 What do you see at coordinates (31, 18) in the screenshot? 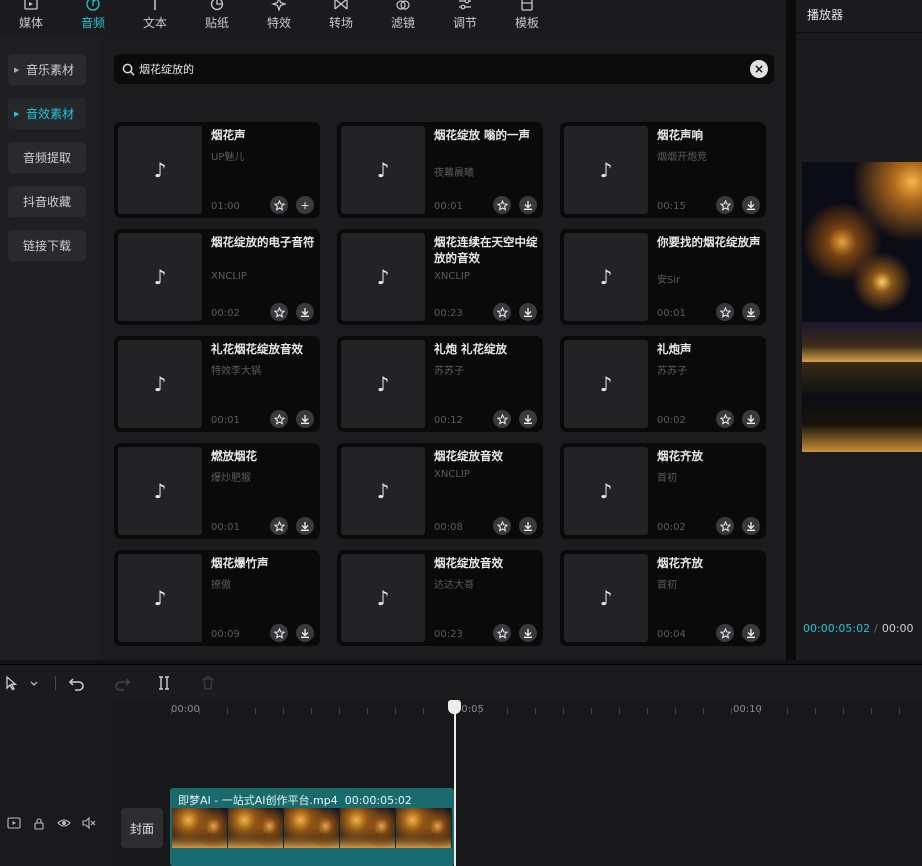
I see `tab-media: 媒体` at bounding box center [31, 18].